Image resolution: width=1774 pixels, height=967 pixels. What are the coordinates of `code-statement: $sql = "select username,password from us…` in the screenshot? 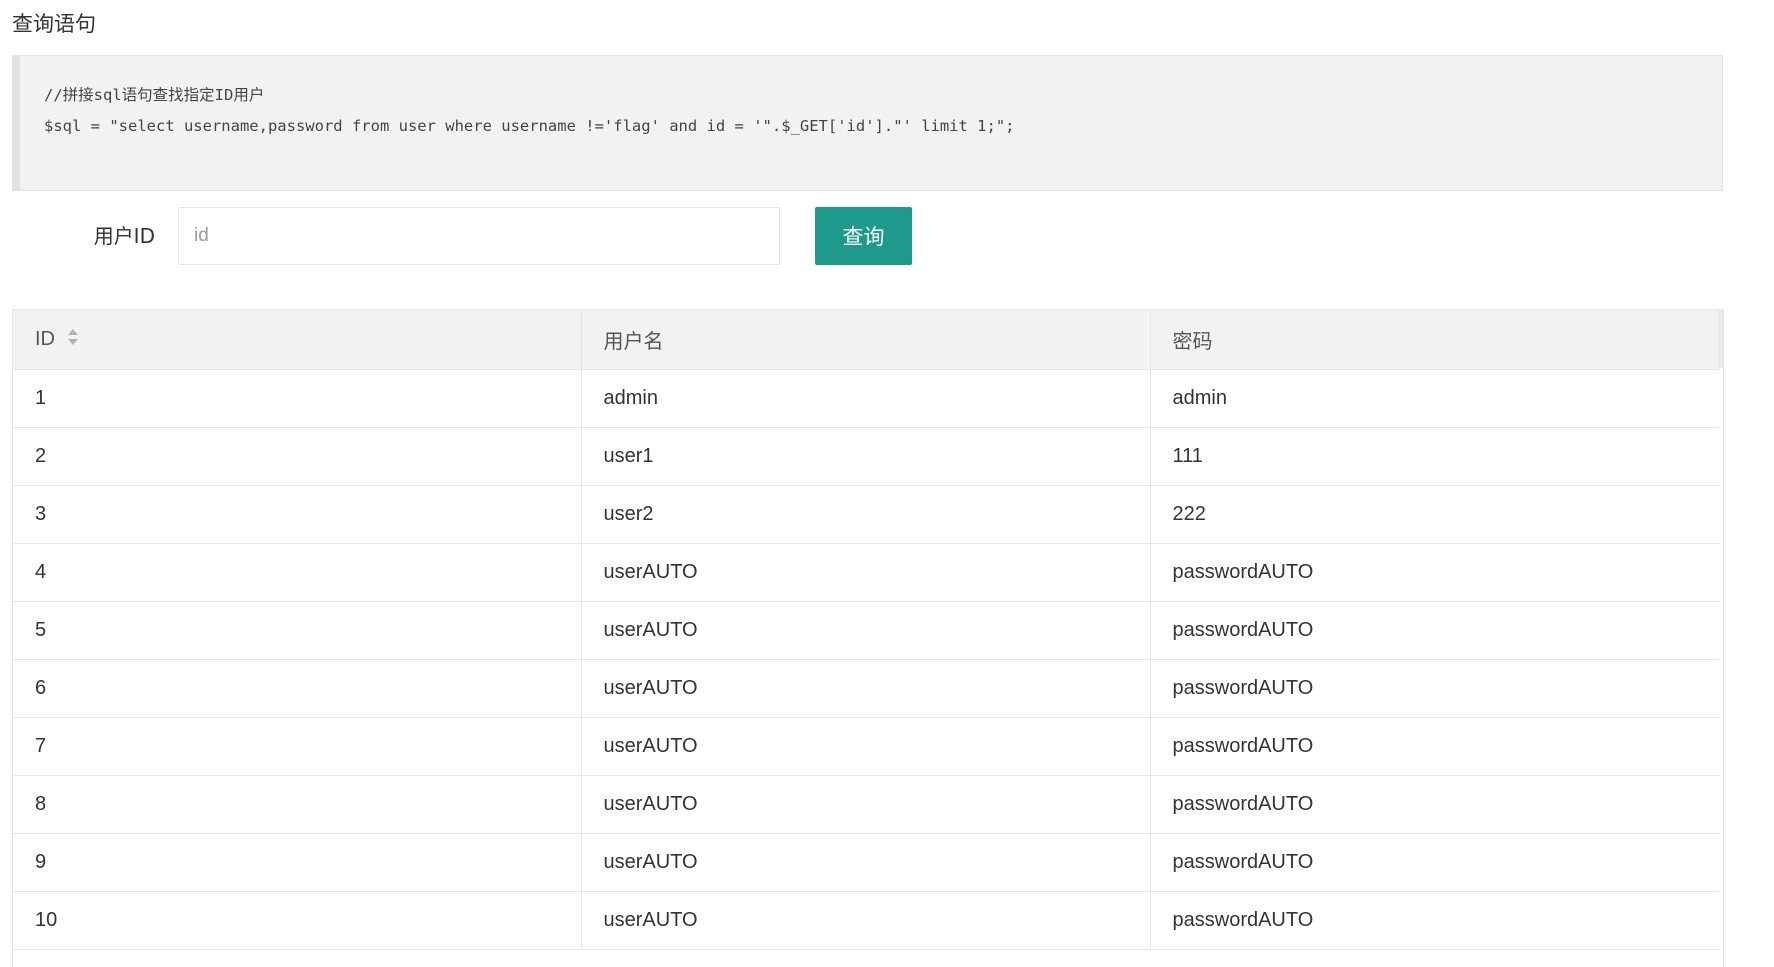 It's located at (529, 126).